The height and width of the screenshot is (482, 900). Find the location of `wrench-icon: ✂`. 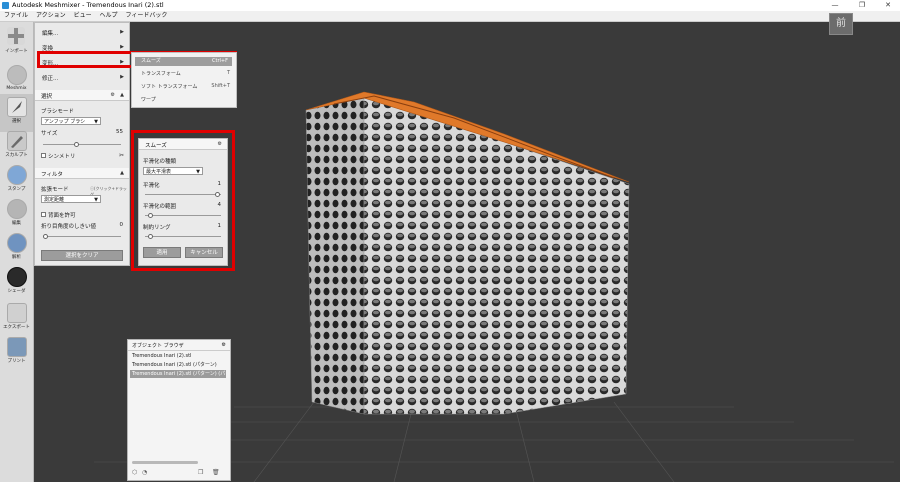

wrench-icon: ✂ is located at coordinates (121, 155).